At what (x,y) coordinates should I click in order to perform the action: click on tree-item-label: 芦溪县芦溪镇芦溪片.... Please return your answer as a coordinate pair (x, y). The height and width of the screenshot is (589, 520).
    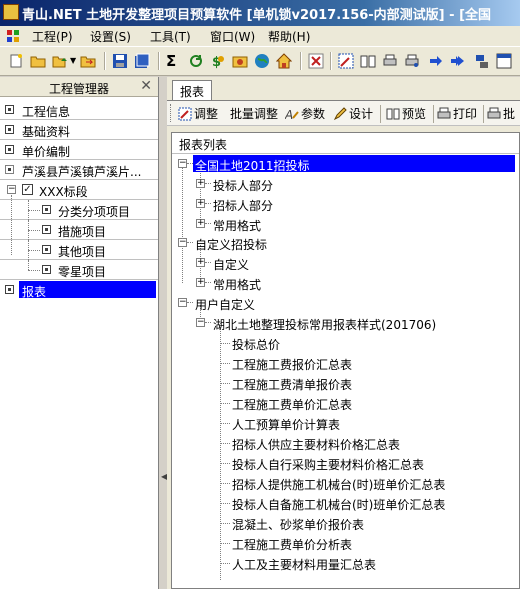
    Looking at the image, I should click on (82, 172).